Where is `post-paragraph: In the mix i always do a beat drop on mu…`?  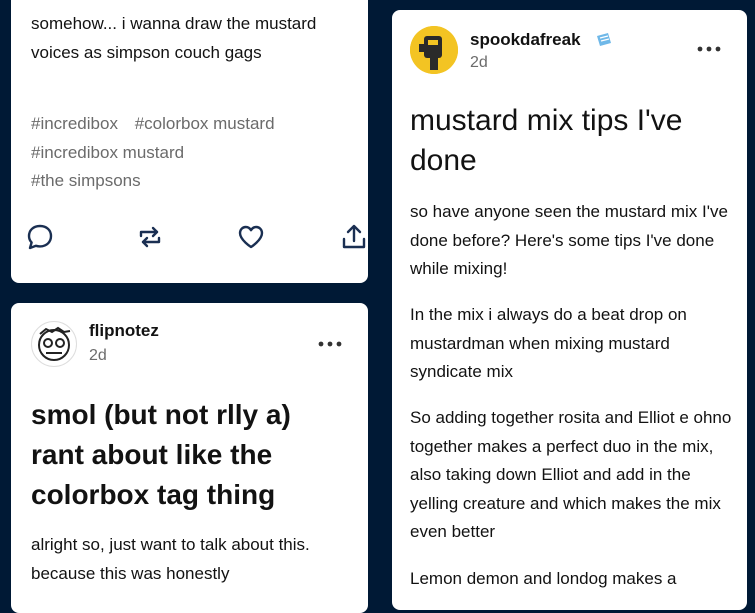
post-paragraph: In the mix i always do a beat drop on mu… is located at coordinates (548, 343).